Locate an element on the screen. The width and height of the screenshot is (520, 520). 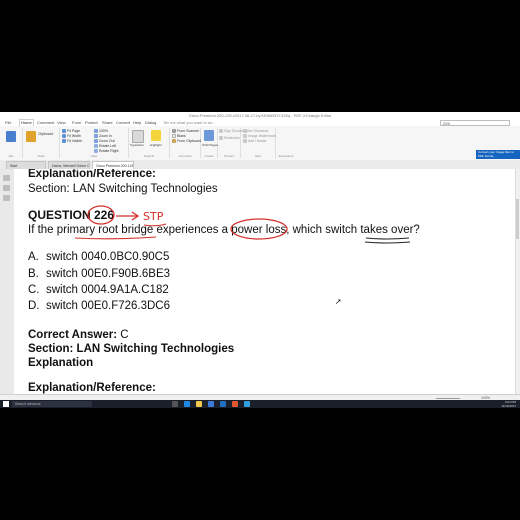
tab-file: File is located at coordinates (8, 122).